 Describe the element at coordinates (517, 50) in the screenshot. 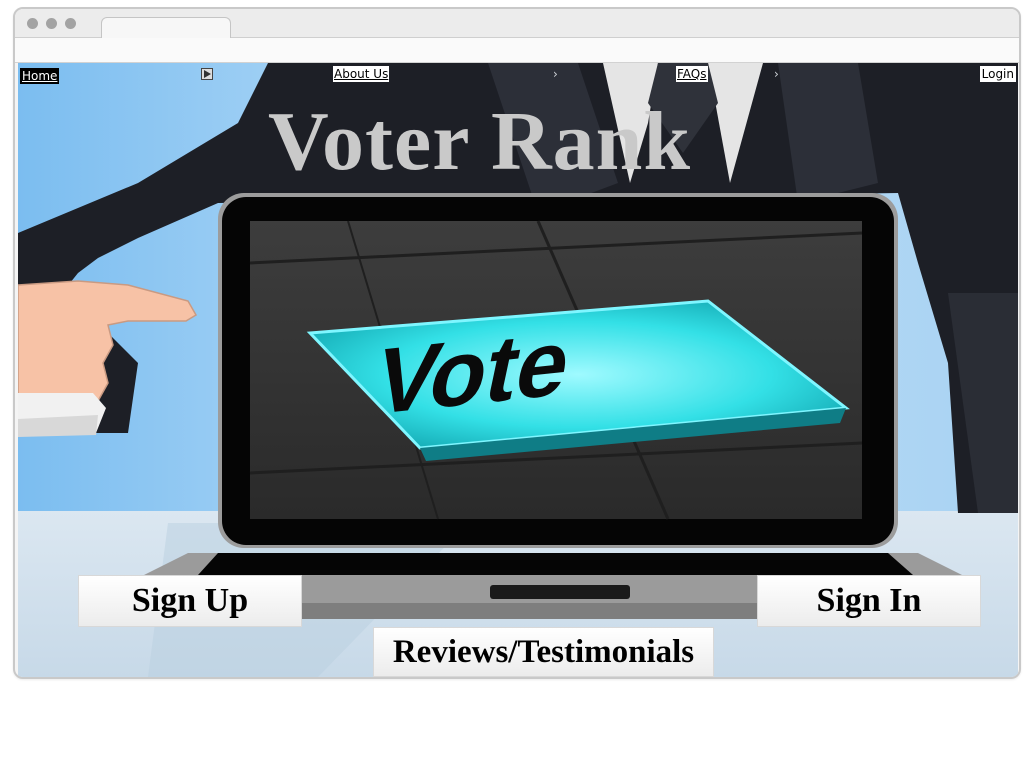

I see `address-bar` at that location.